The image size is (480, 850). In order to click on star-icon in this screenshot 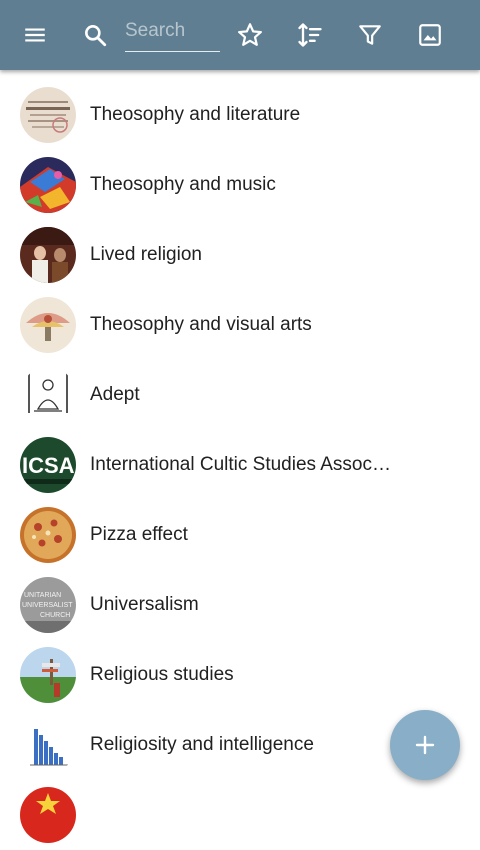, I will do `click(250, 34)`.